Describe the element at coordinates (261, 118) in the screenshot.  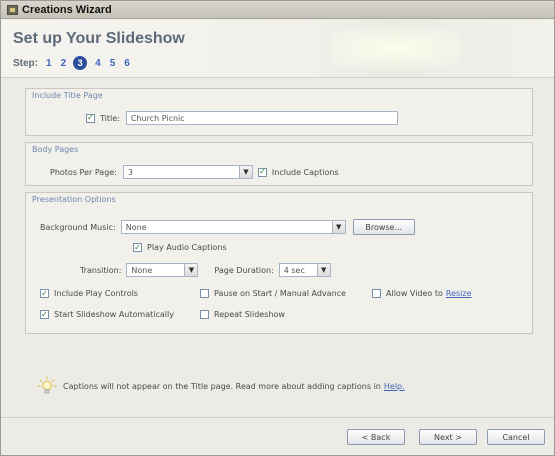
I see `title-input: Church Picnic` at that location.